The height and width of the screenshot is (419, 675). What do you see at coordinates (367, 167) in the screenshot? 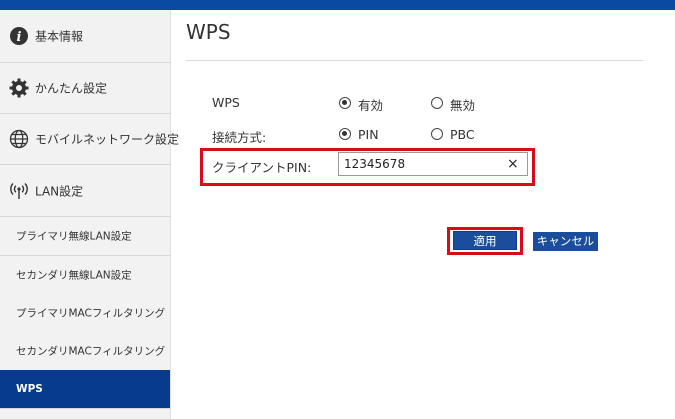
I see `pin-row-highlight` at bounding box center [367, 167].